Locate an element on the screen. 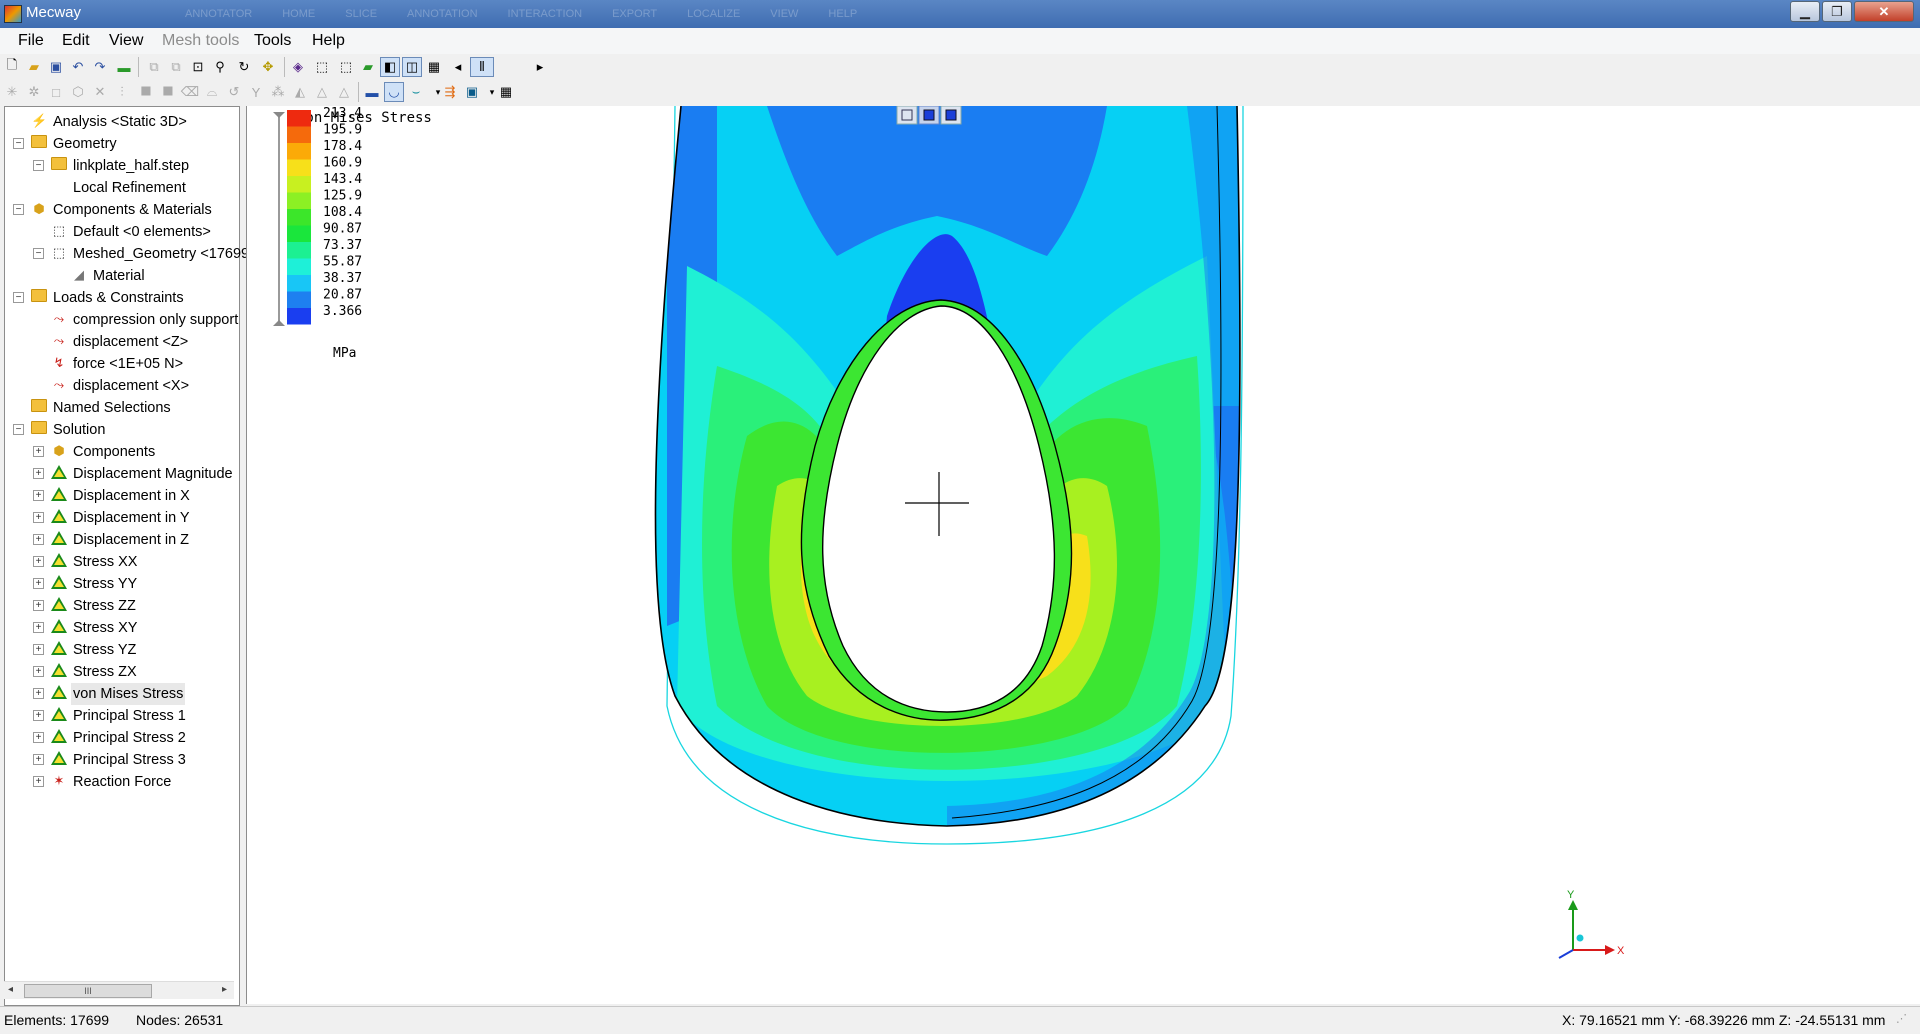 This screenshot has height=1034, width=1920. view-front-icon: ⬚ is located at coordinates (346, 67).